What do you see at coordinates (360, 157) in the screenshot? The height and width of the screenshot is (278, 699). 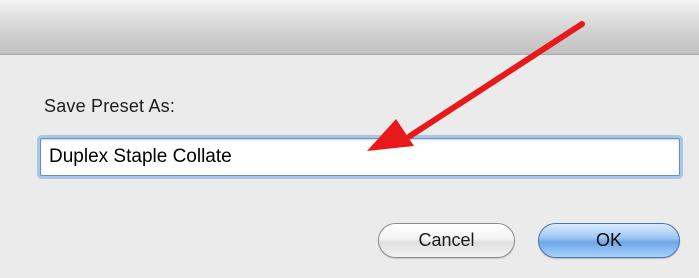 I see `preset-name-field` at bounding box center [360, 157].